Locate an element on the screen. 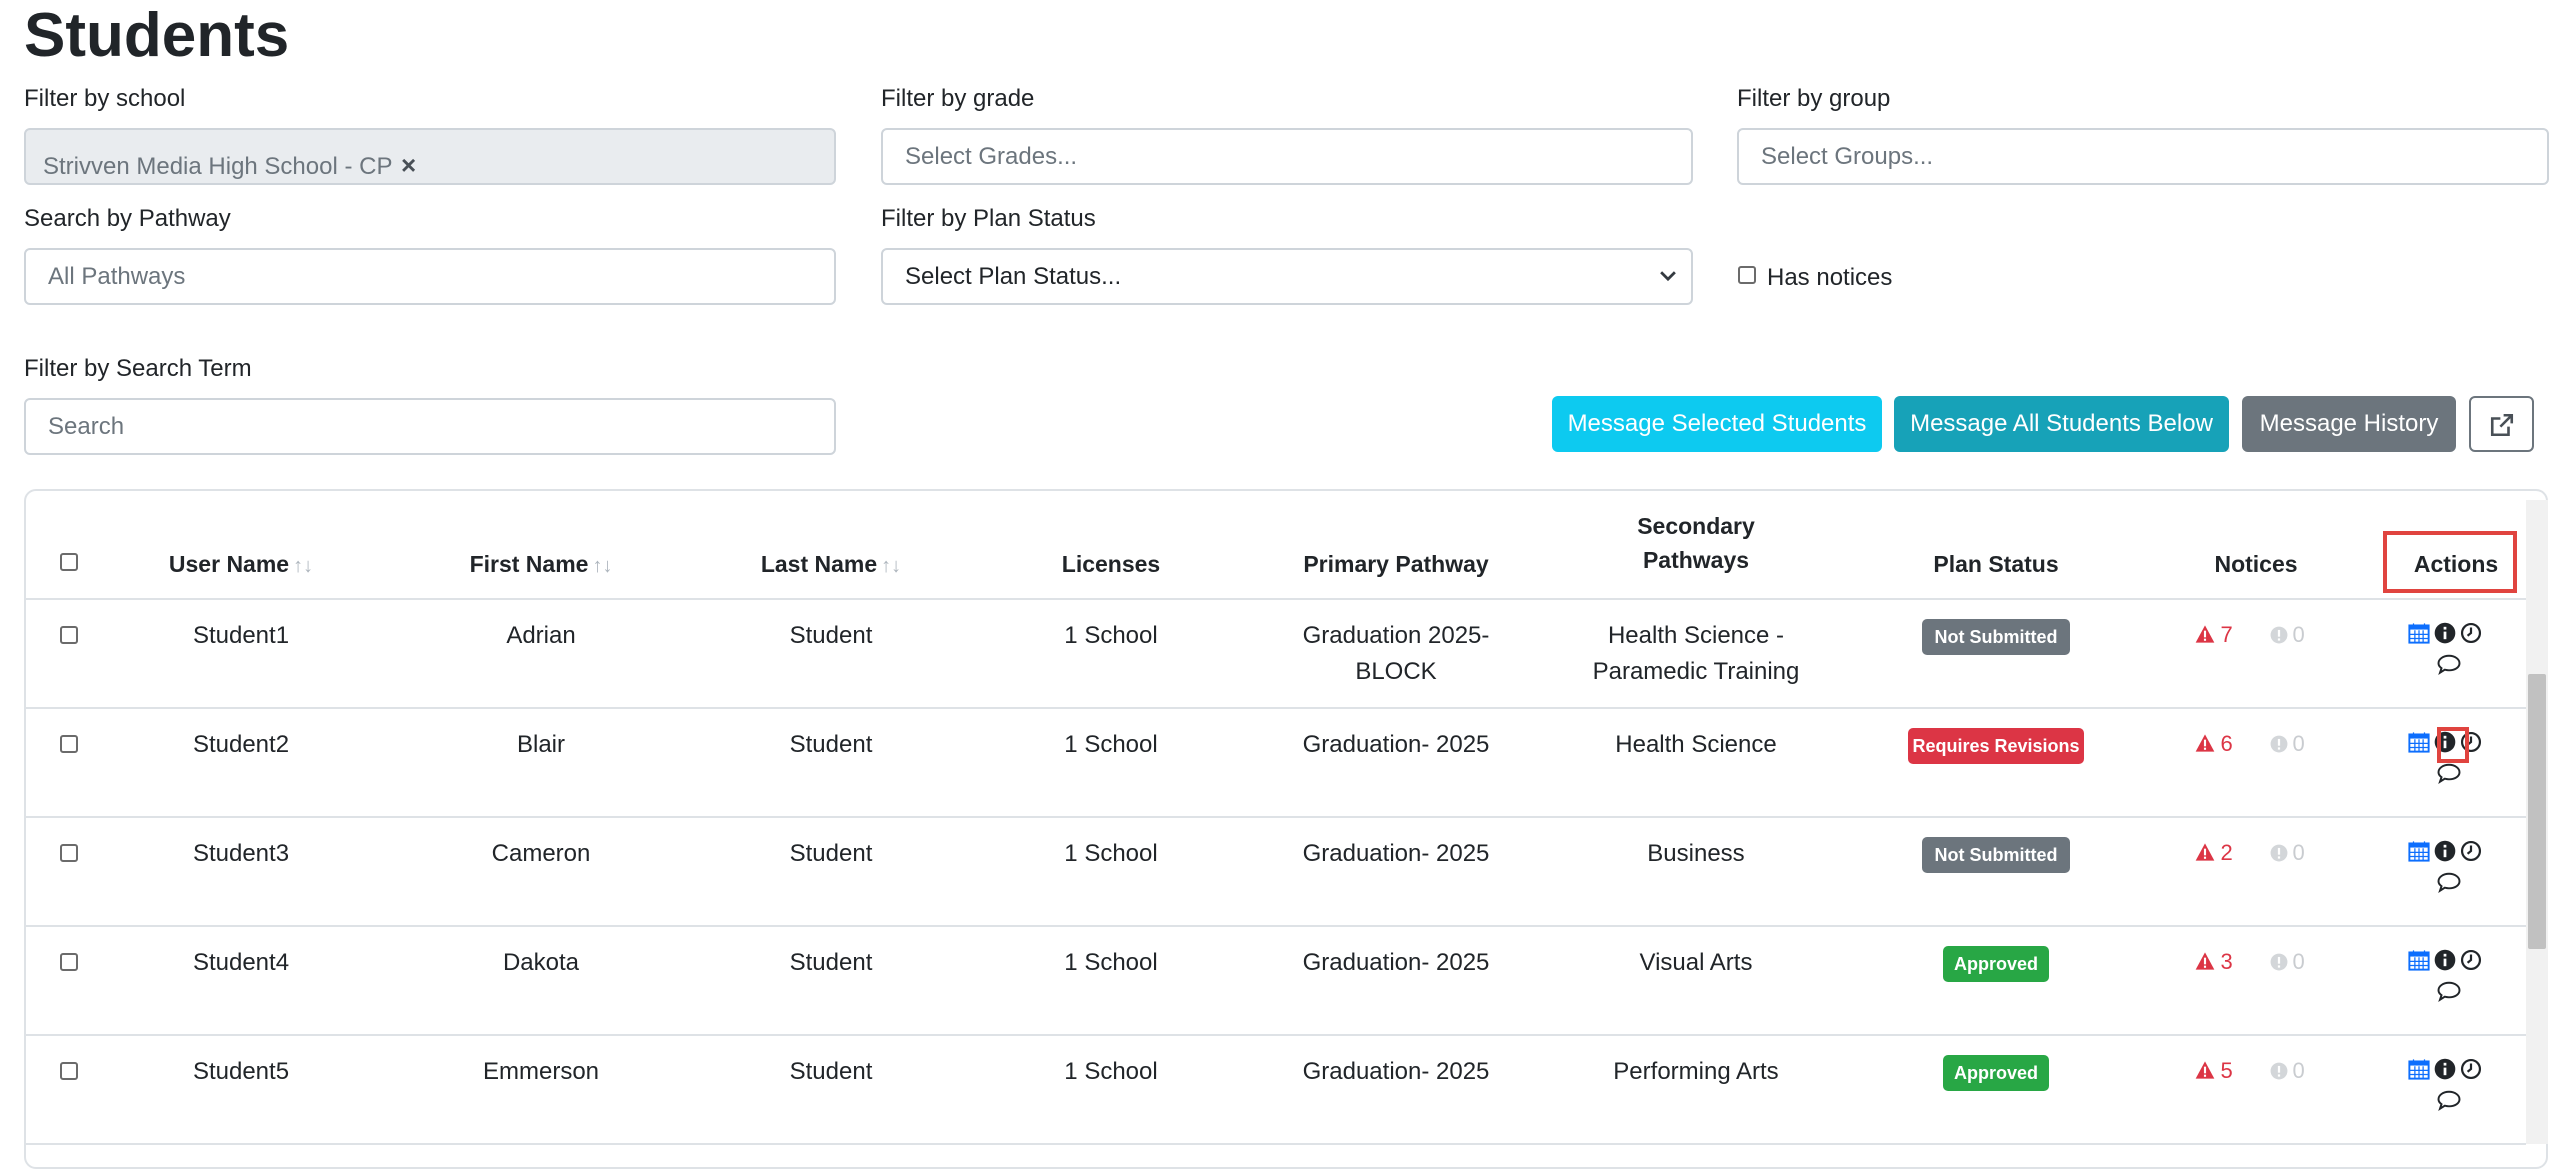  export-button is located at coordinates (2501, 424).